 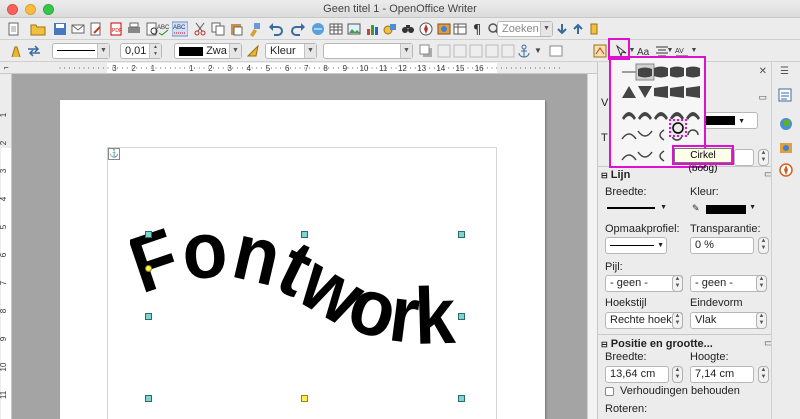 What do you see at coordinates (722, 245) in the screenshot?
I see `transparency-field: 0 %` at bounding box center [722, 245].